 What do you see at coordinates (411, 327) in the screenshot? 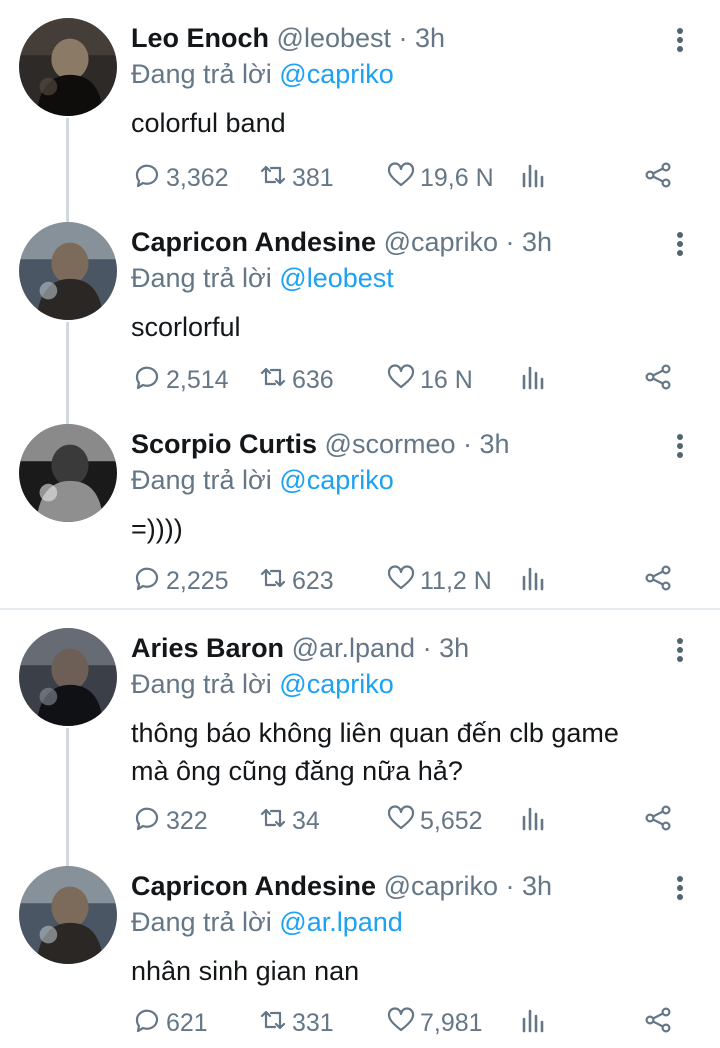
I see `tweet-text: scorlorful` at bounding box center [411, 327].